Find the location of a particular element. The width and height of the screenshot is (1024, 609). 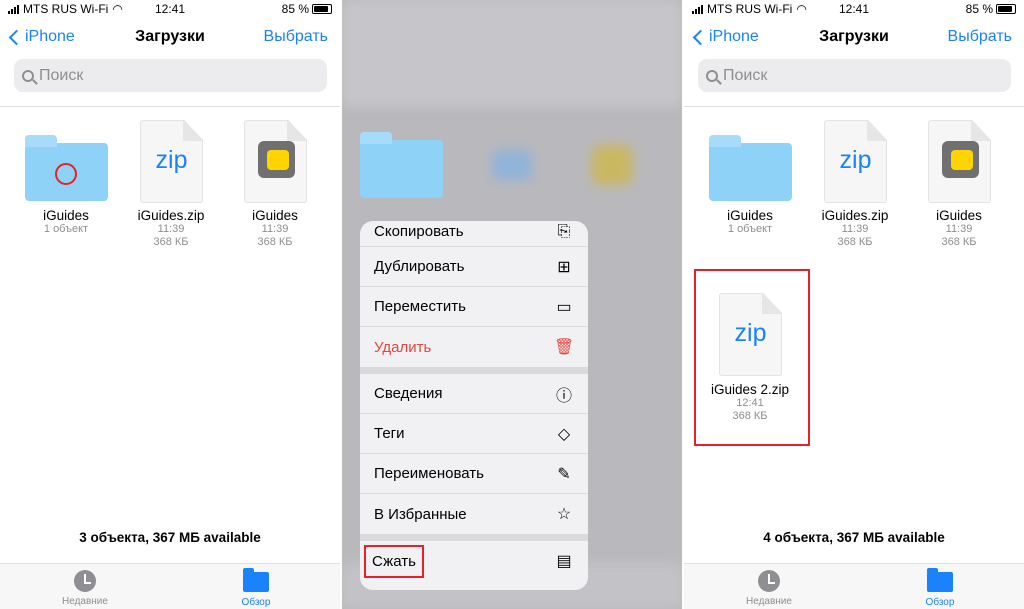

menu-item-compress: Сжать ▤ is located at coordinates (474, 561).